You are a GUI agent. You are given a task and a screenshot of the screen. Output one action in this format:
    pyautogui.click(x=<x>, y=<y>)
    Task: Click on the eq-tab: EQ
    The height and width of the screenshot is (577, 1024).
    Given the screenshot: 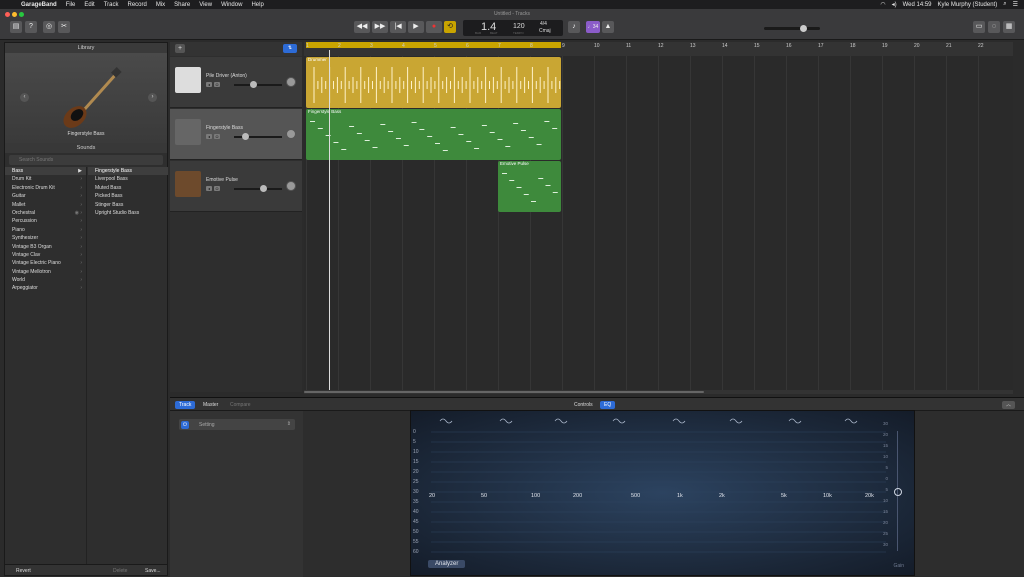 What is the action you would take?
    pyautogui.click(x=608, y=405)
    